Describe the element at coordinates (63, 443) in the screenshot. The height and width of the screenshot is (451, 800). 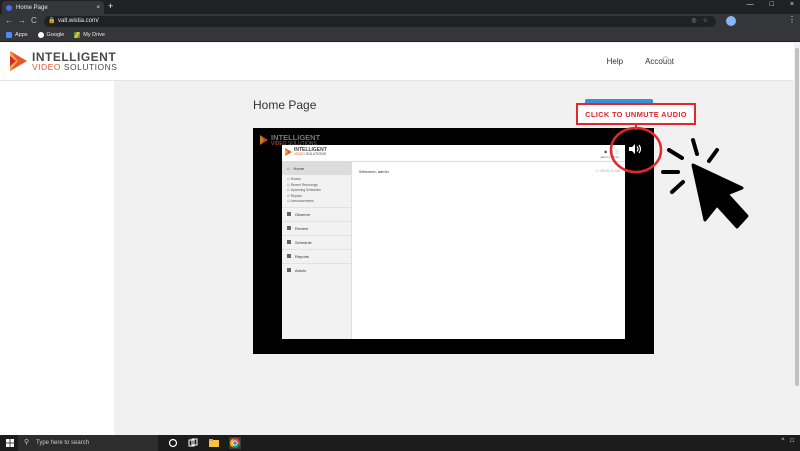
I see `taskbar-search-placeholder: Type here to search` at that location.